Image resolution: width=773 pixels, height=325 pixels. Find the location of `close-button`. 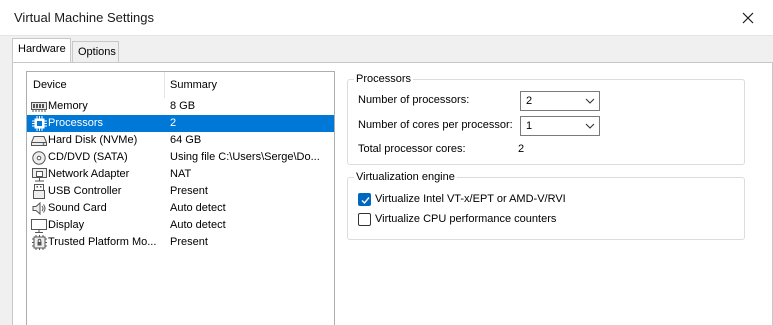

close-button is located at coordinates (748, 18).